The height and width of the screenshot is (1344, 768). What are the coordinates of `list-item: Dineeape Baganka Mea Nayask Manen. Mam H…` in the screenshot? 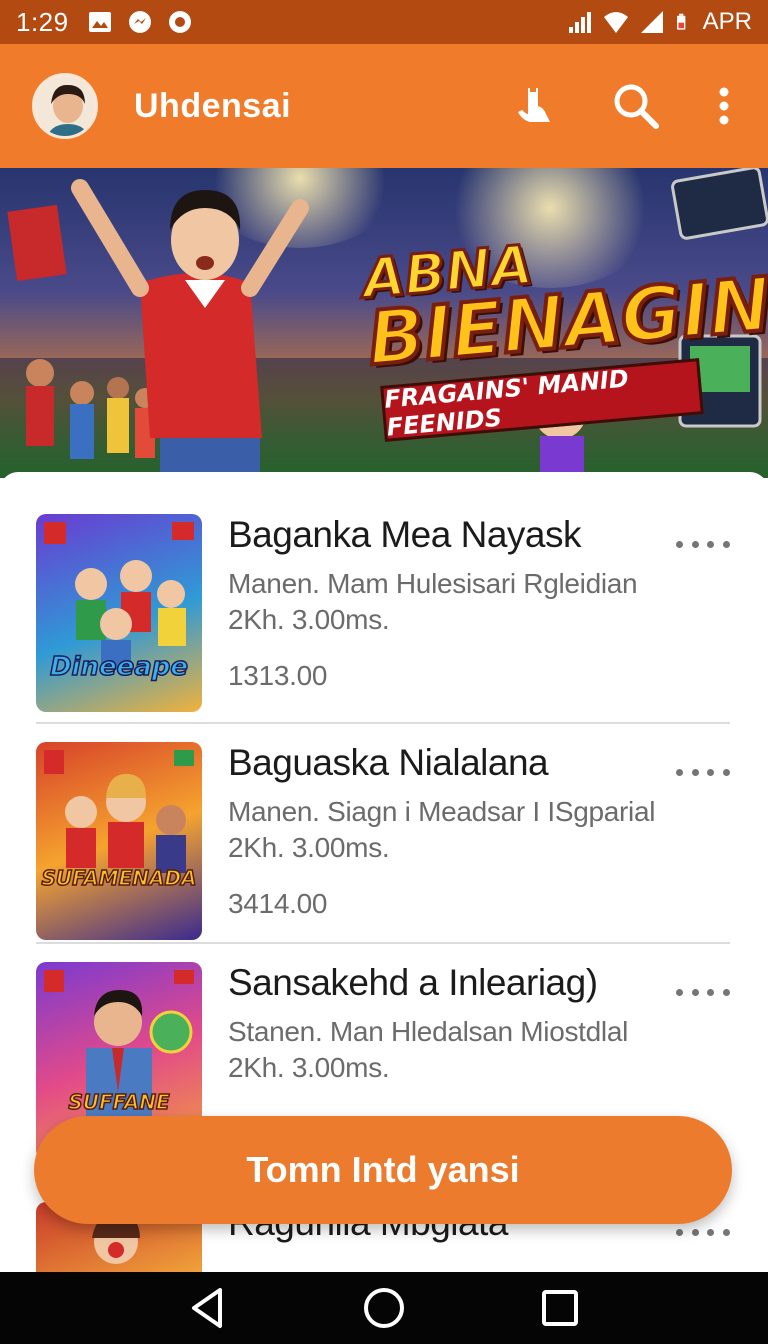 It's located at (383, 613).